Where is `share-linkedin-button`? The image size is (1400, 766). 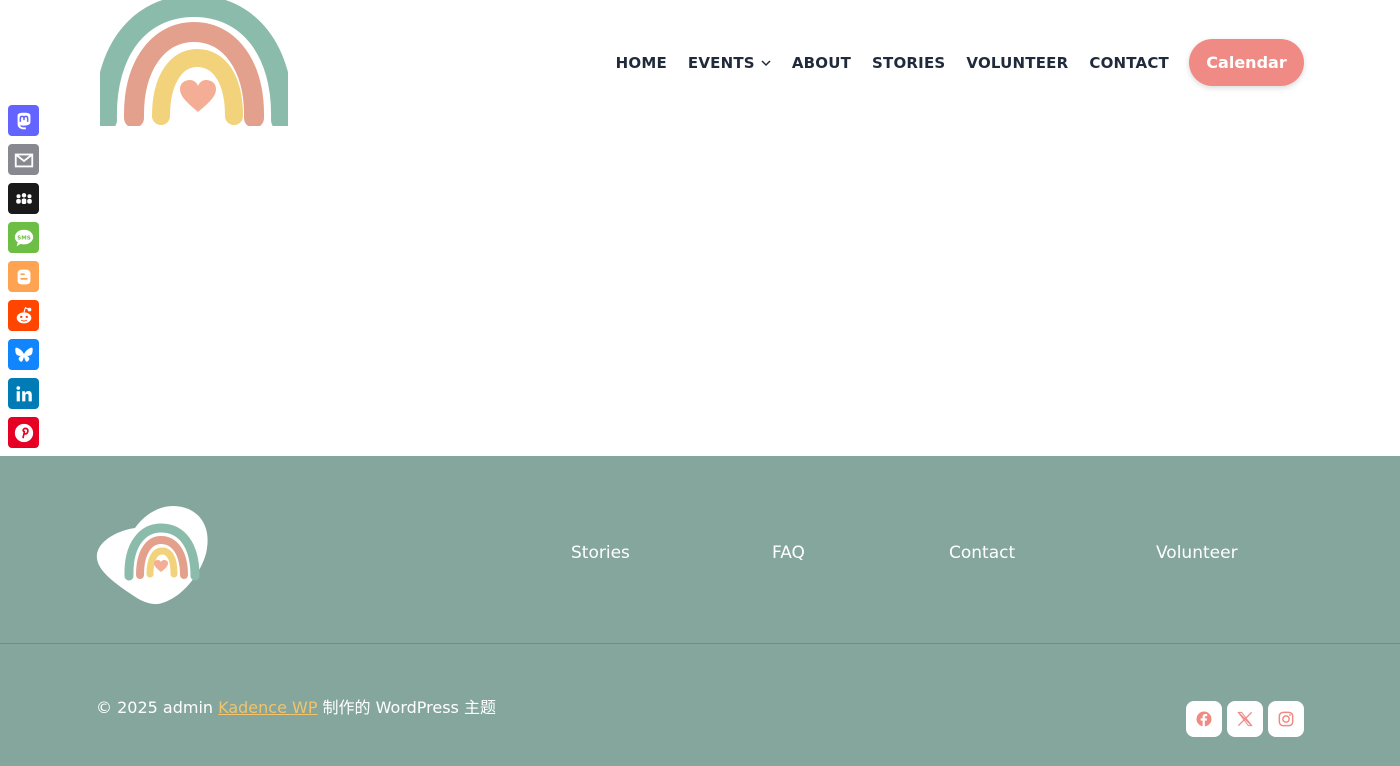 share-linkedin-button is located at coordinates (23, 393).